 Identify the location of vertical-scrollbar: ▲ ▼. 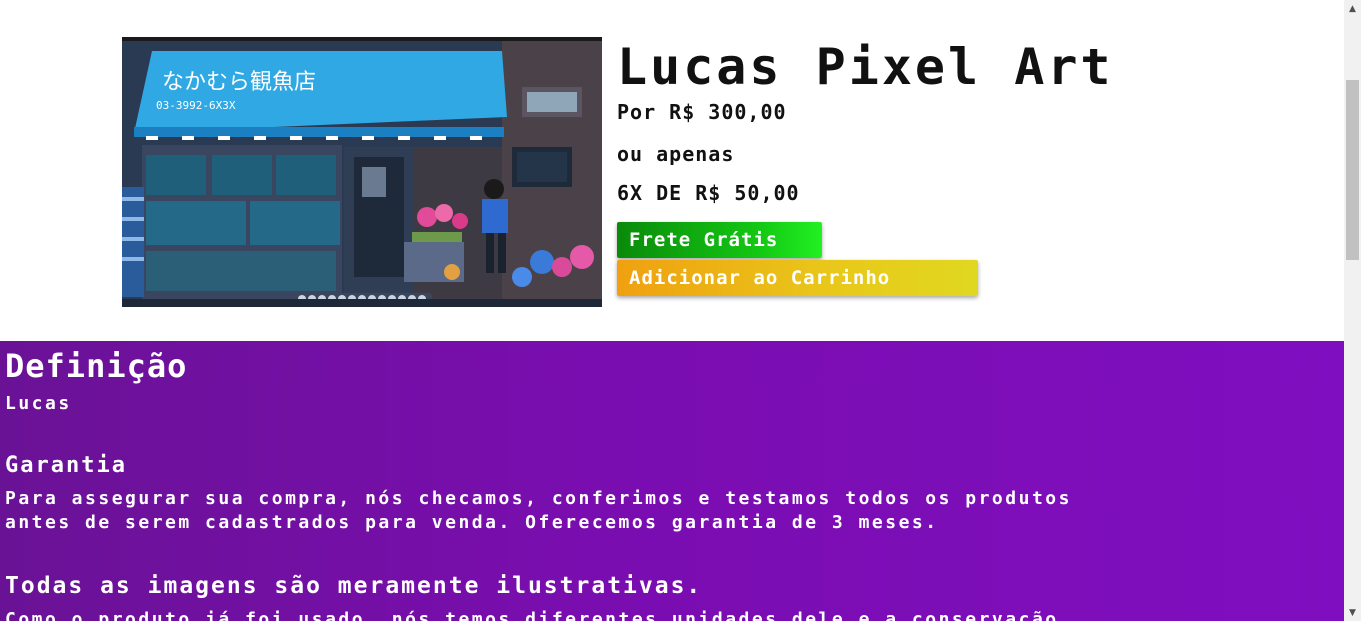
(1352, 310).